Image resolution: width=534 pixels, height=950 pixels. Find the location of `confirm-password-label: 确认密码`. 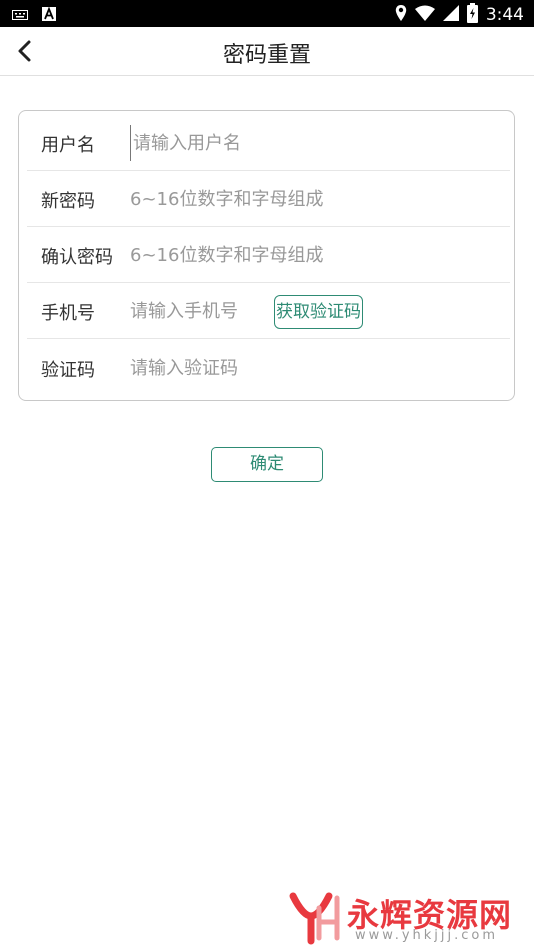

confirm-password-label: 确认密码 is located at coordinates (77, 257).